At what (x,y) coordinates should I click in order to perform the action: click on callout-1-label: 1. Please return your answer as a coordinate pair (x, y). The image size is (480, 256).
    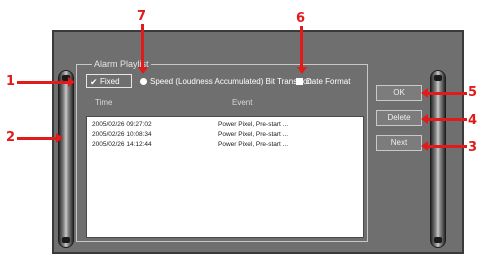
    Looking at the image, I should click on (11, 81).